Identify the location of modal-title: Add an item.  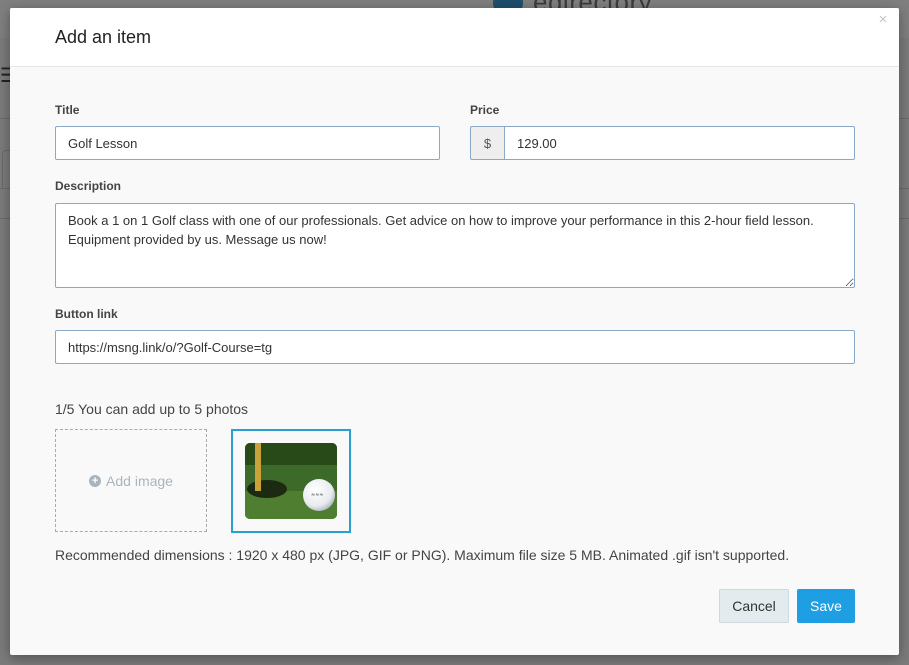
(103, 37).